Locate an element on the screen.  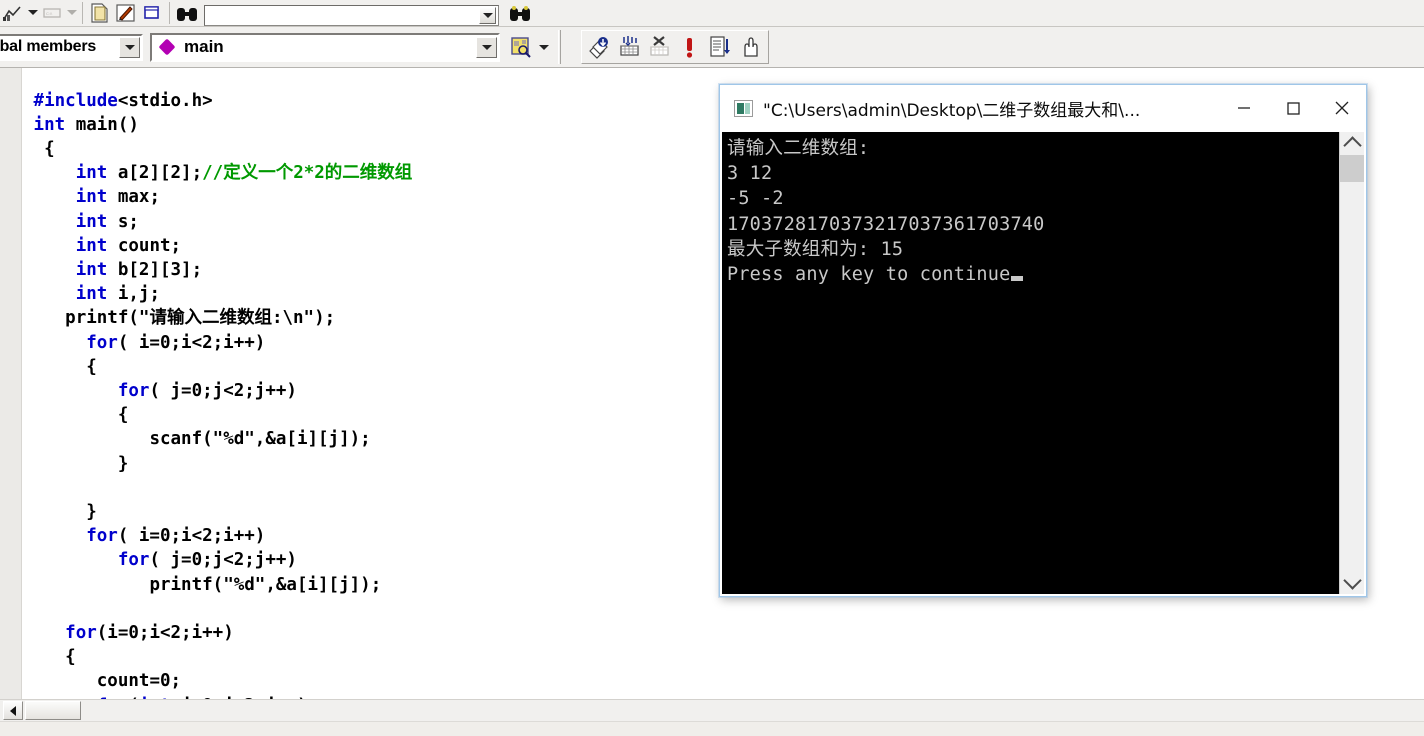
function-diamond-icon is located at coordinates (167, 47).